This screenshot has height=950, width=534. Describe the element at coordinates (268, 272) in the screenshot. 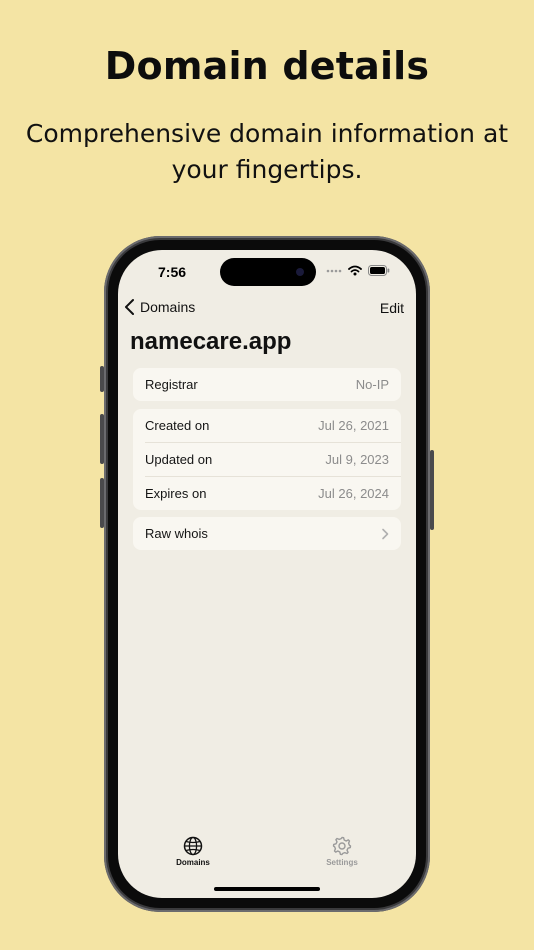

I see `dynamic-island` at that location.